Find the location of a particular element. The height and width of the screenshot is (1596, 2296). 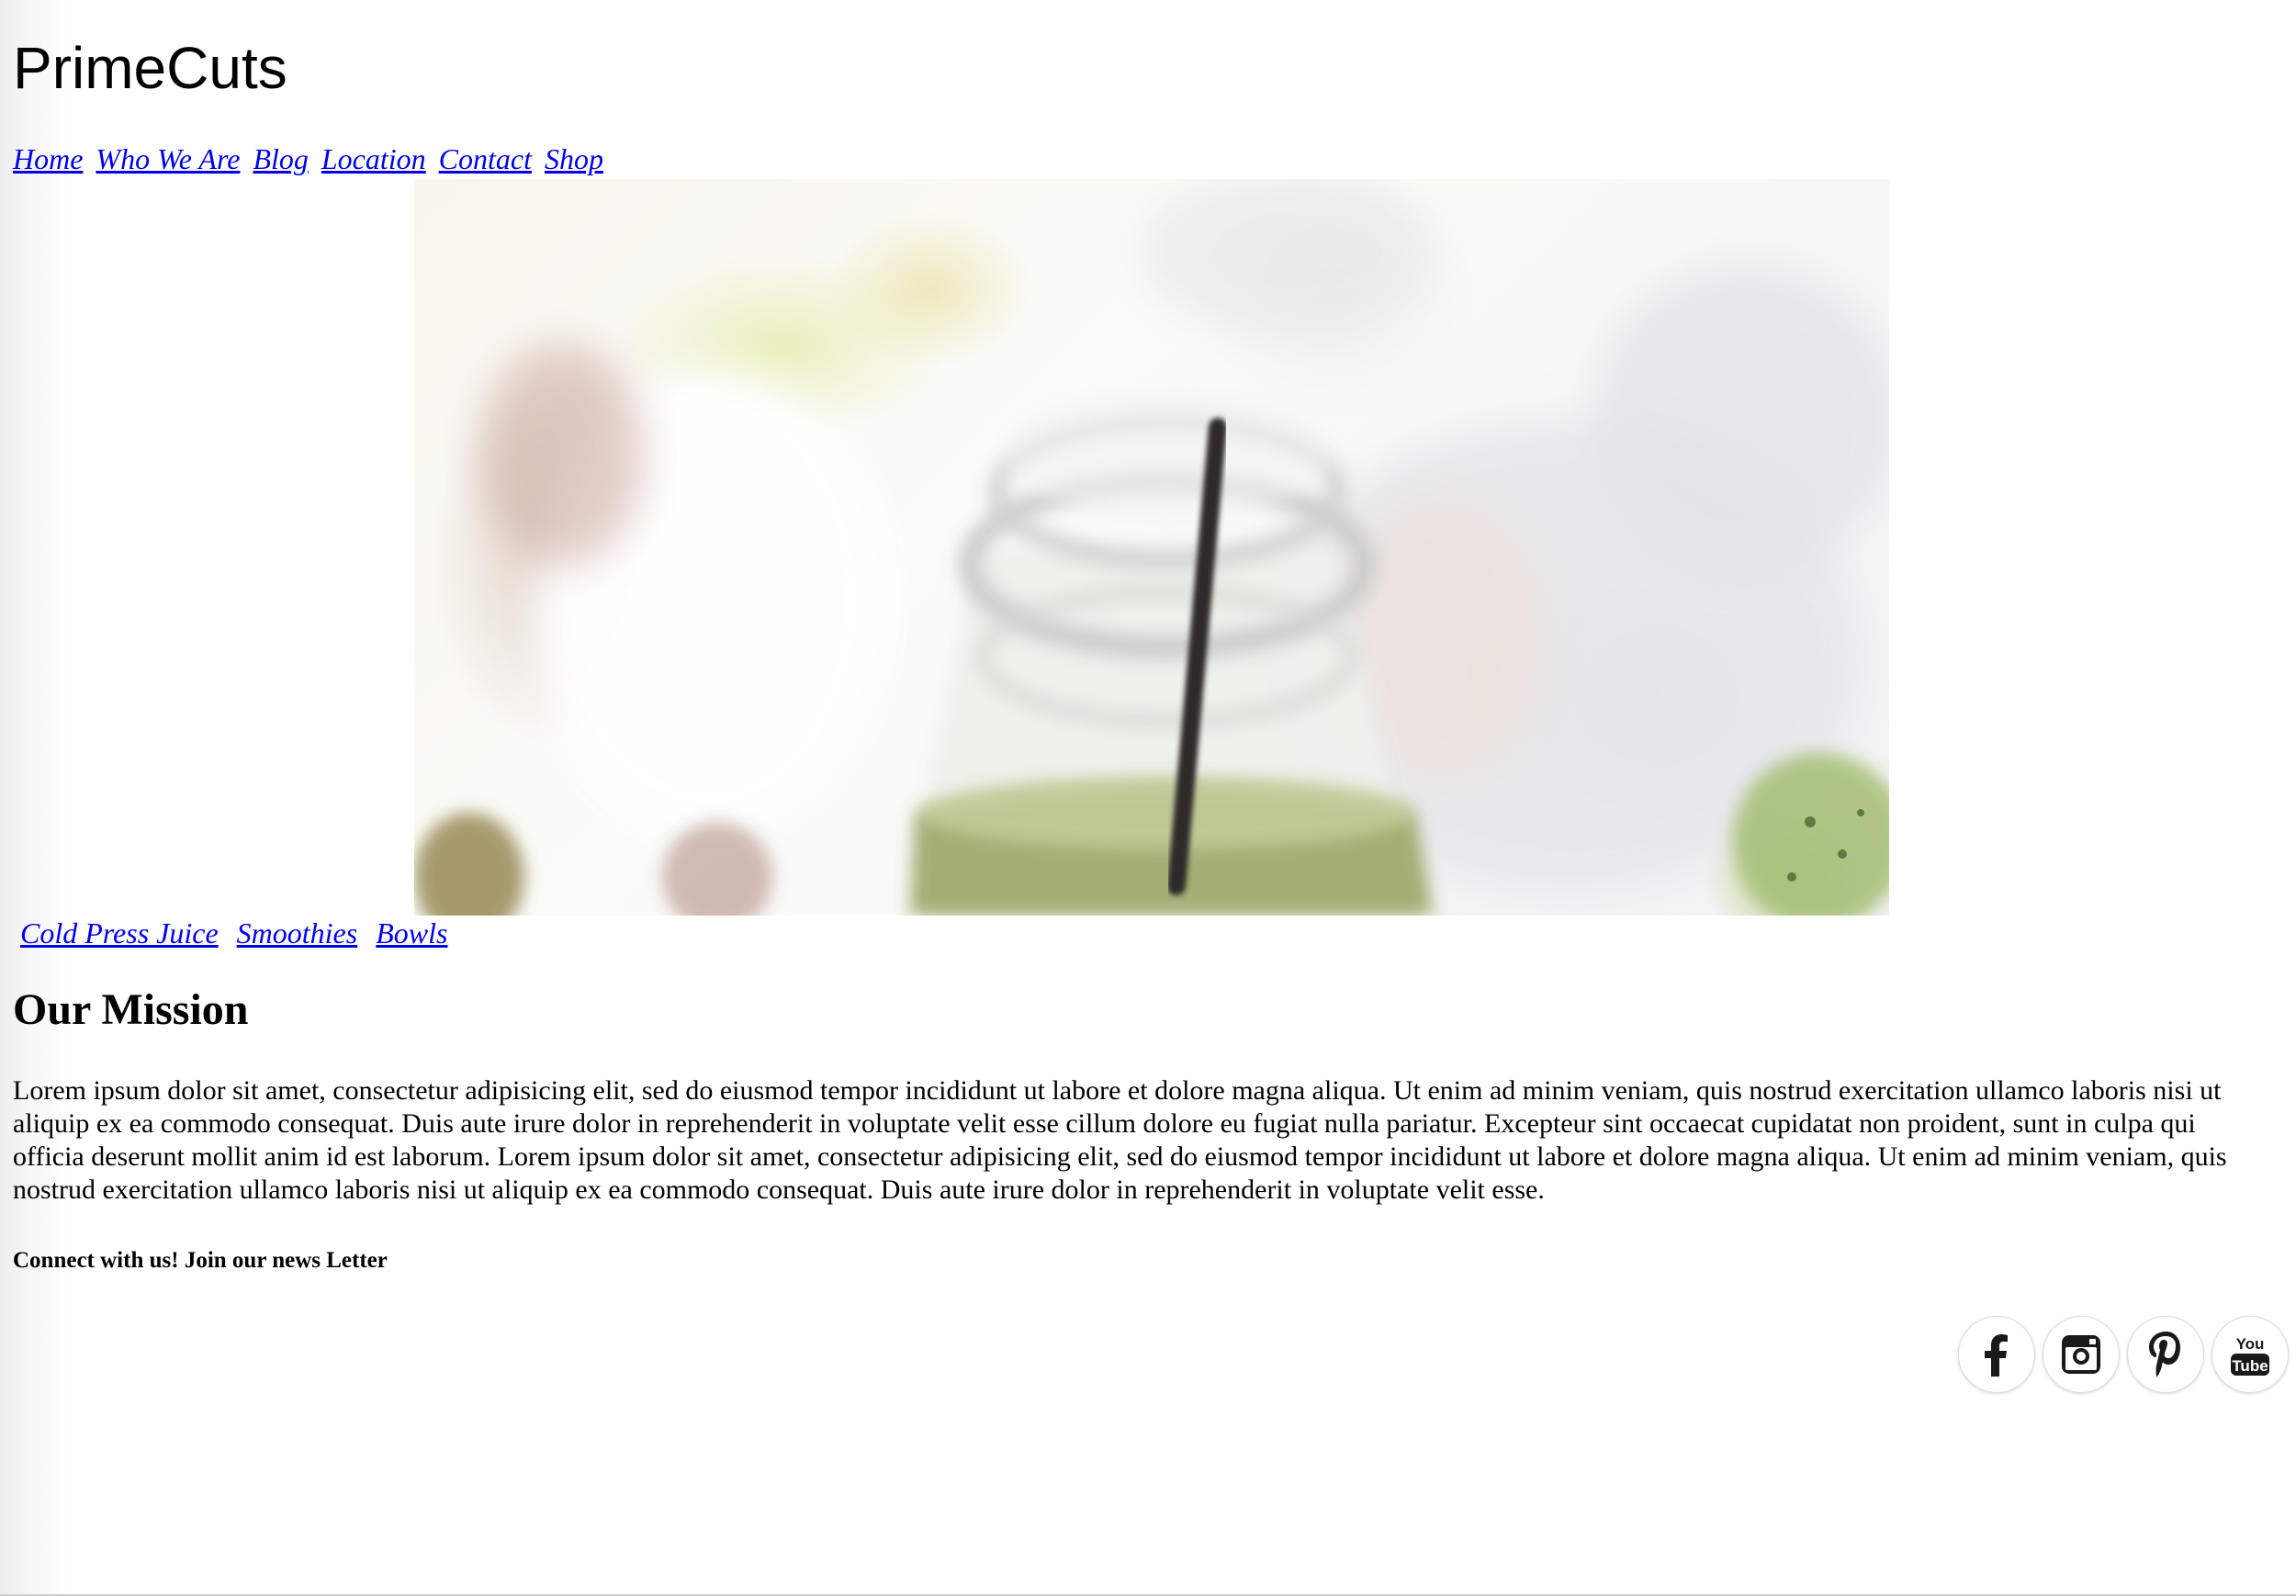

social-links: You Tube is located at coordinates (2123, 1354).